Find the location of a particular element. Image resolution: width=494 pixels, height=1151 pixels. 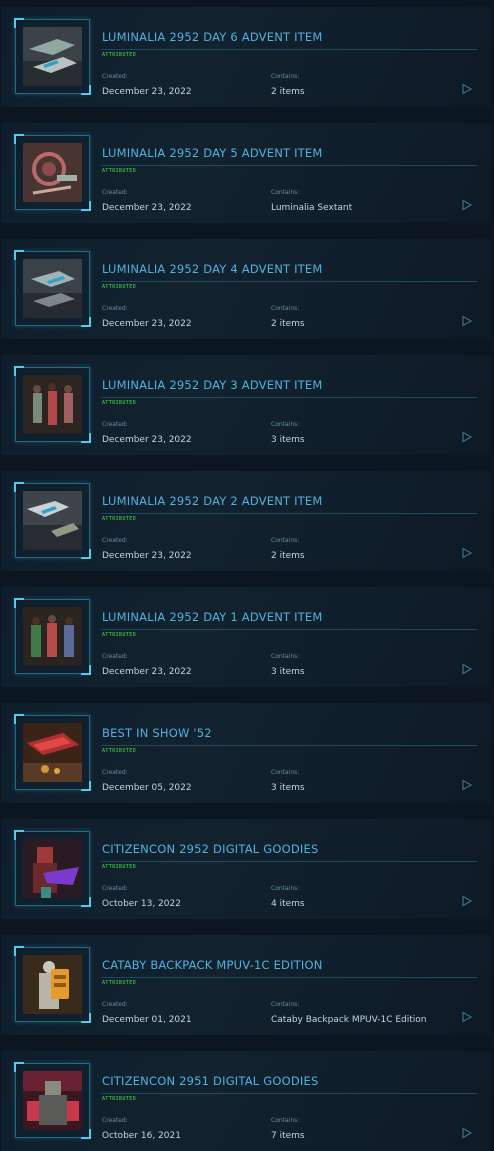

created-value: December 01, 2021 is located at coordinates (147, 1020).